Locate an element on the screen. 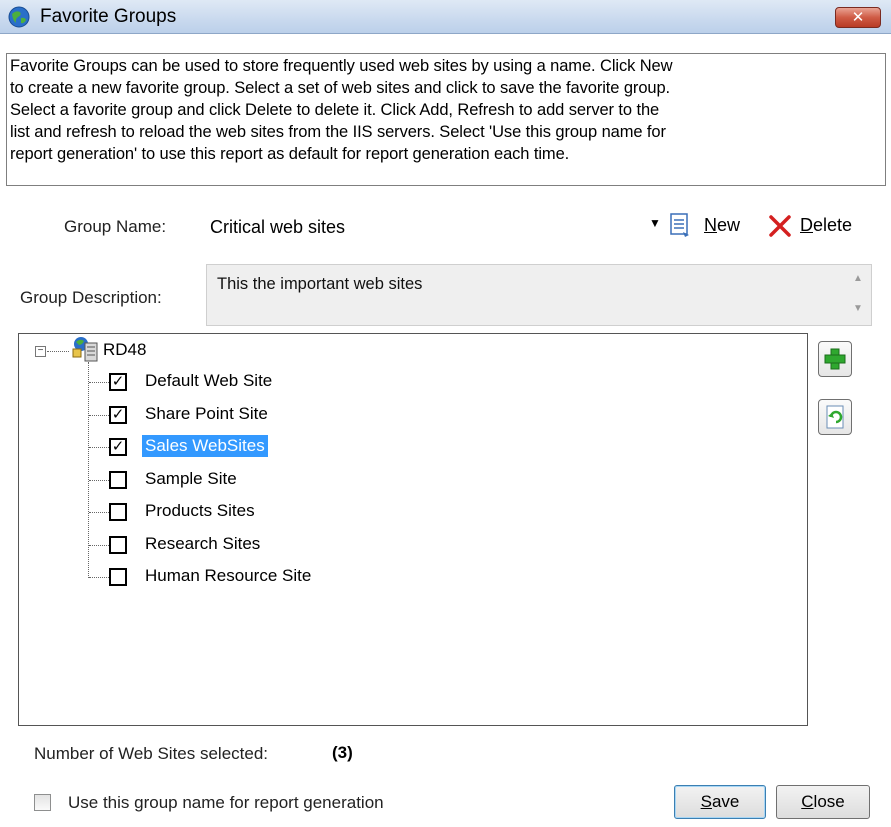  use-group-checkbox is located at coordinates (42, 802).